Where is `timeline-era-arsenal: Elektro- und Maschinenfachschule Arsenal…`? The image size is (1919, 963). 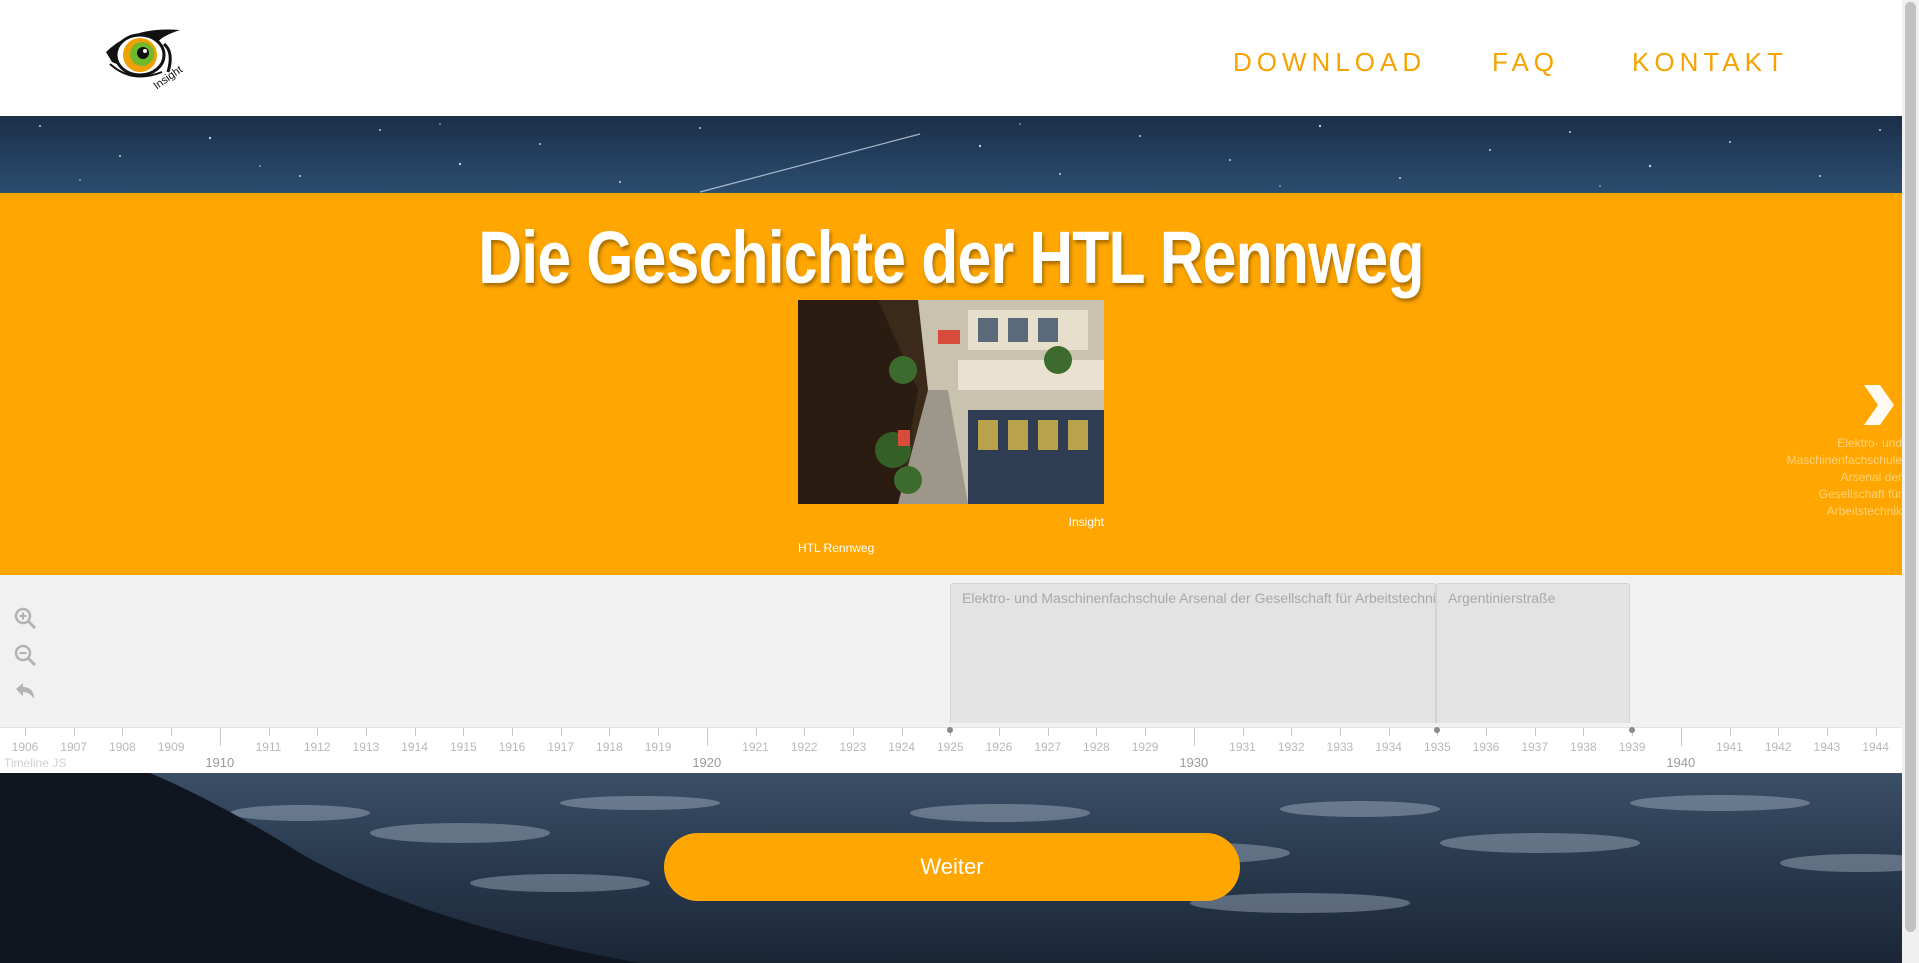
timeline-era-arsenal: Elektro- und Maschinenfachschule Arsenal… is located at coordinates (1196, 653).